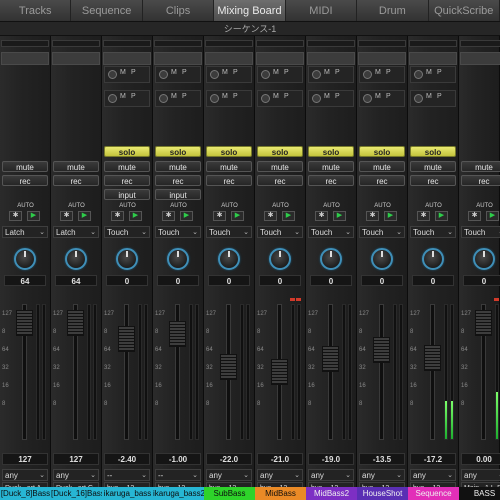 This screenshot has height=500, width=500. Describe the element at coordinates (127, 493) in the screenshot. I see `channel-name: ikaruga_bass` at that location.